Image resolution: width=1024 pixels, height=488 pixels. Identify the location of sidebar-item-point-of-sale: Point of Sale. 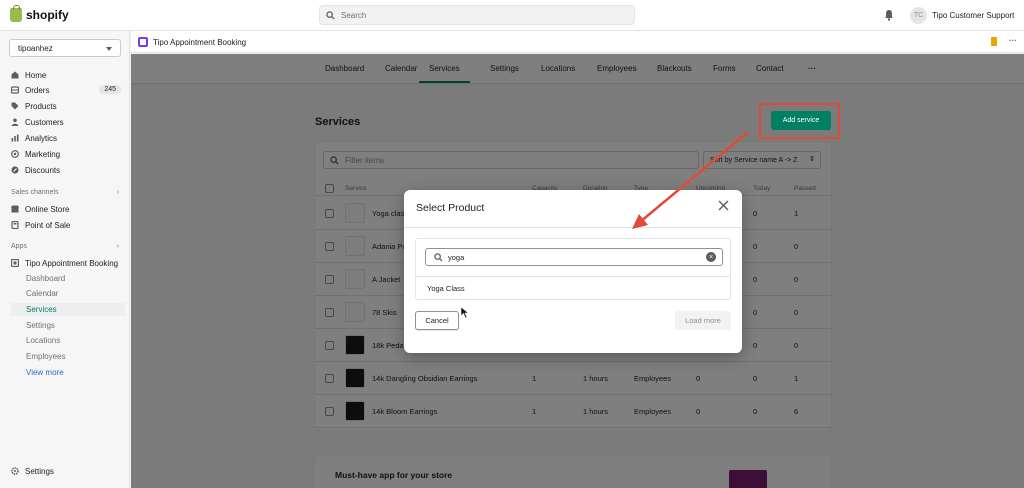
(66, 225).